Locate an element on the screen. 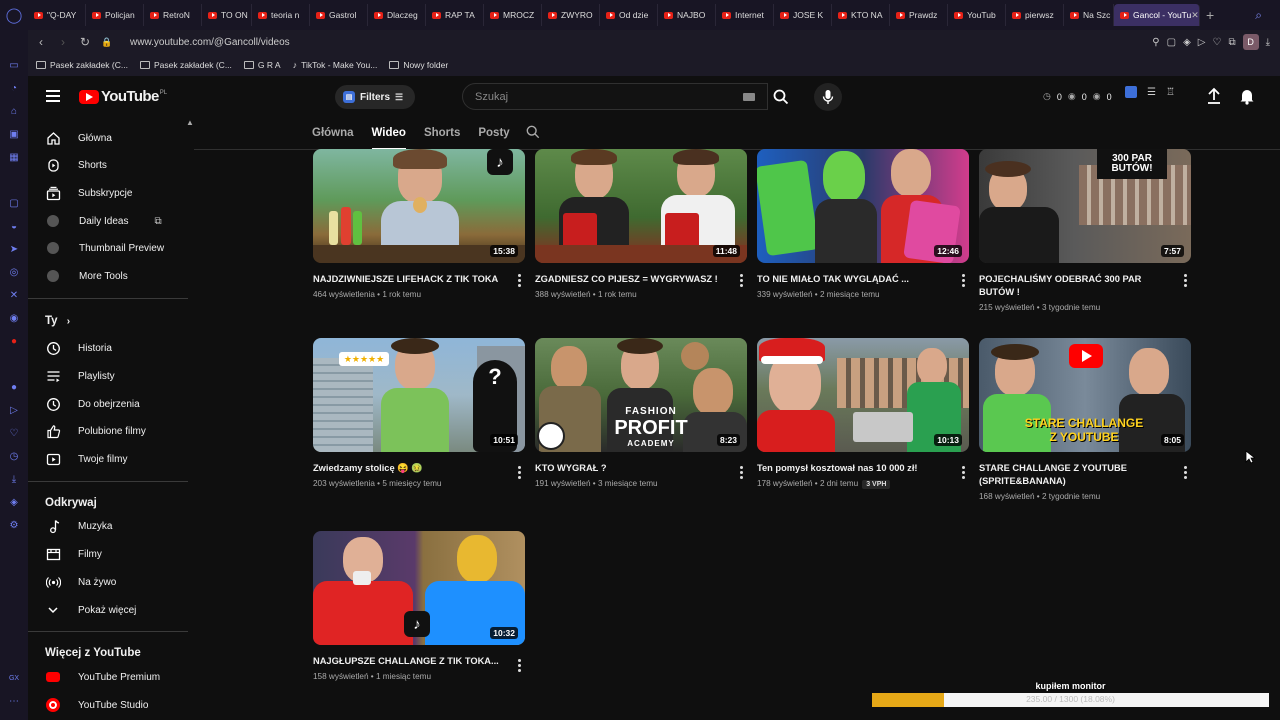 The height and width of the screenshot is (720, 1280). sidebar-item-watch-later: Do obejrzenia is located at coordinates (92, 404).